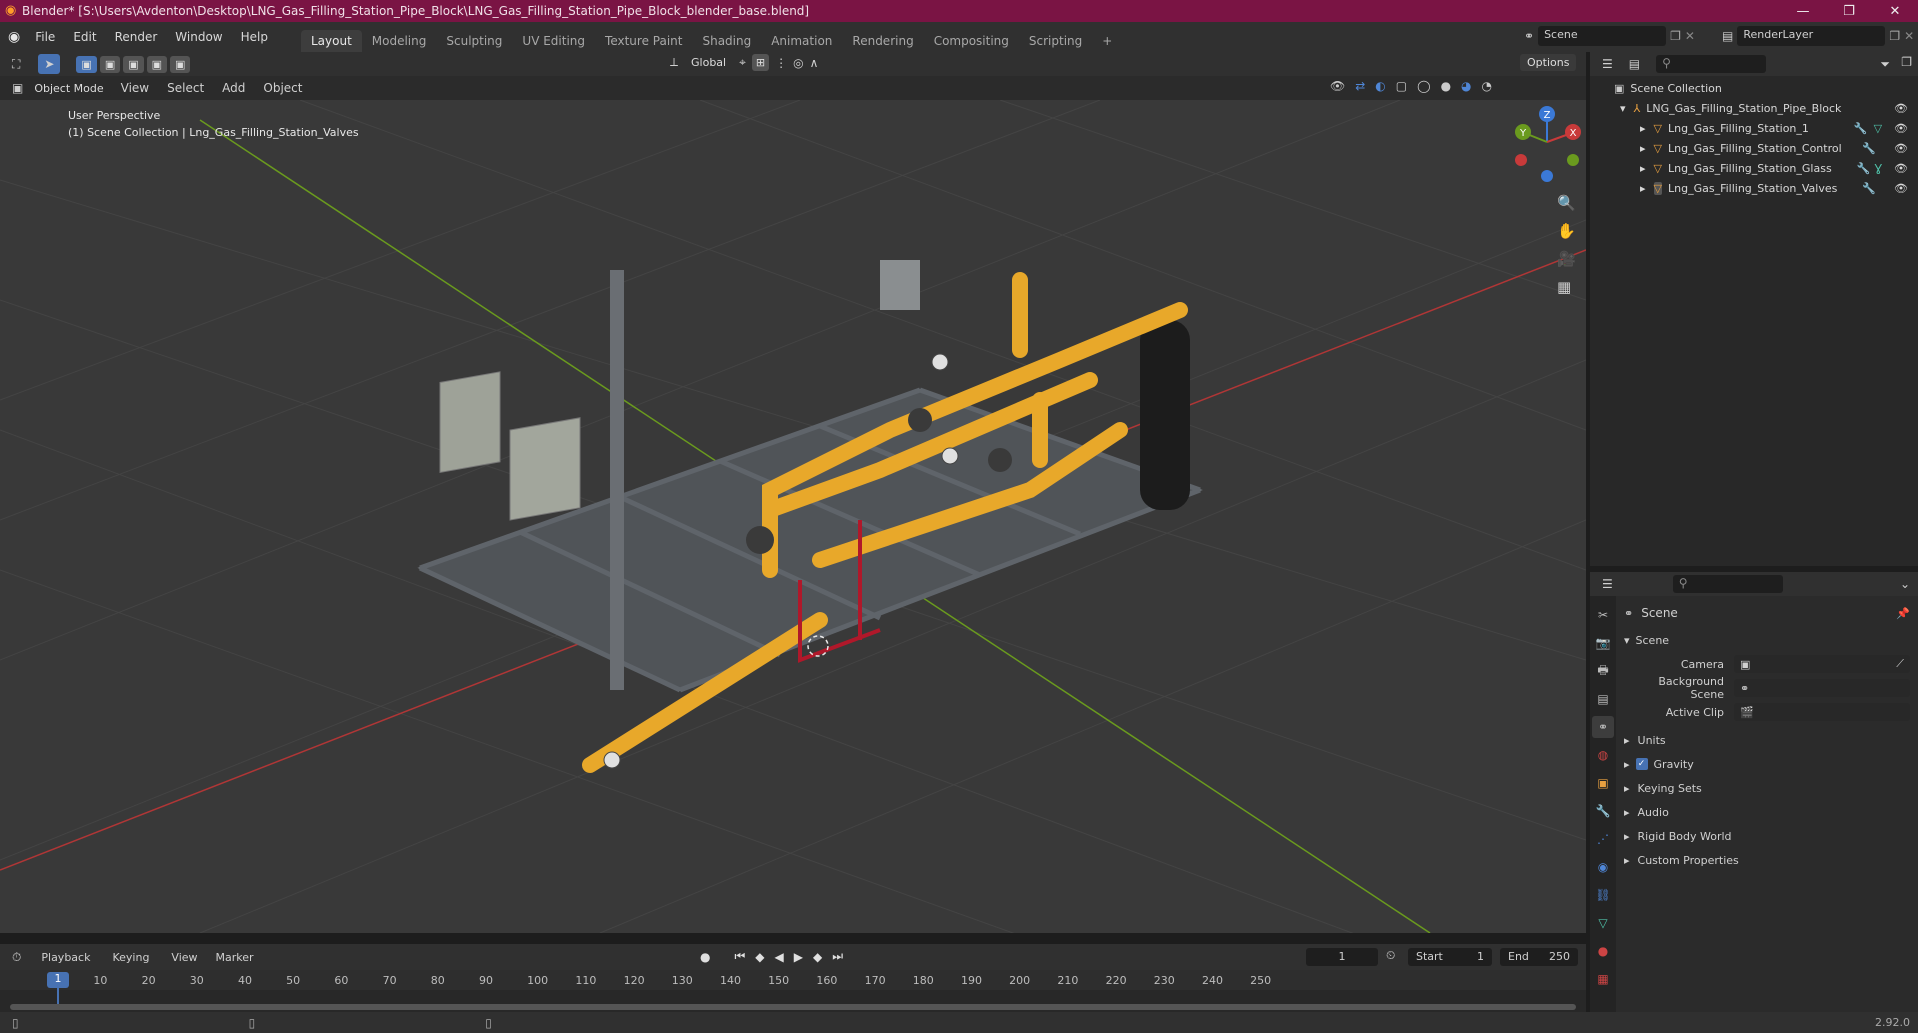  I want to click on falloff-icon: ∧, so click(814, 63).